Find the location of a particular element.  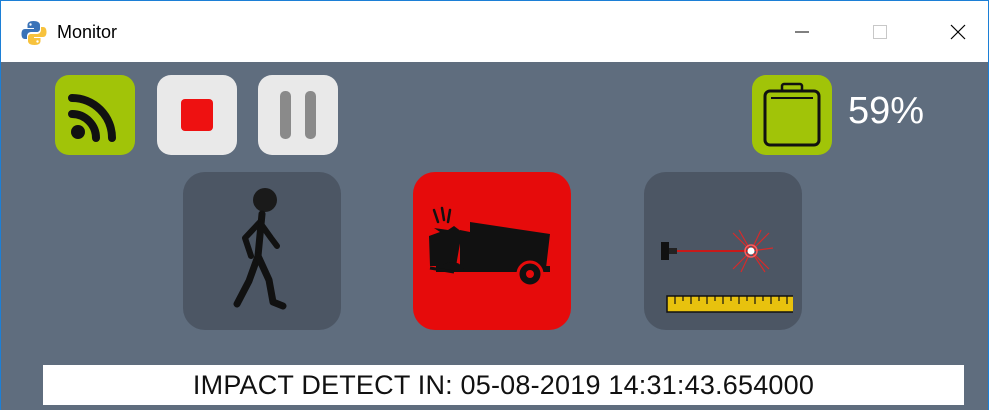

stop-icon is located at coordinates (197, 115).